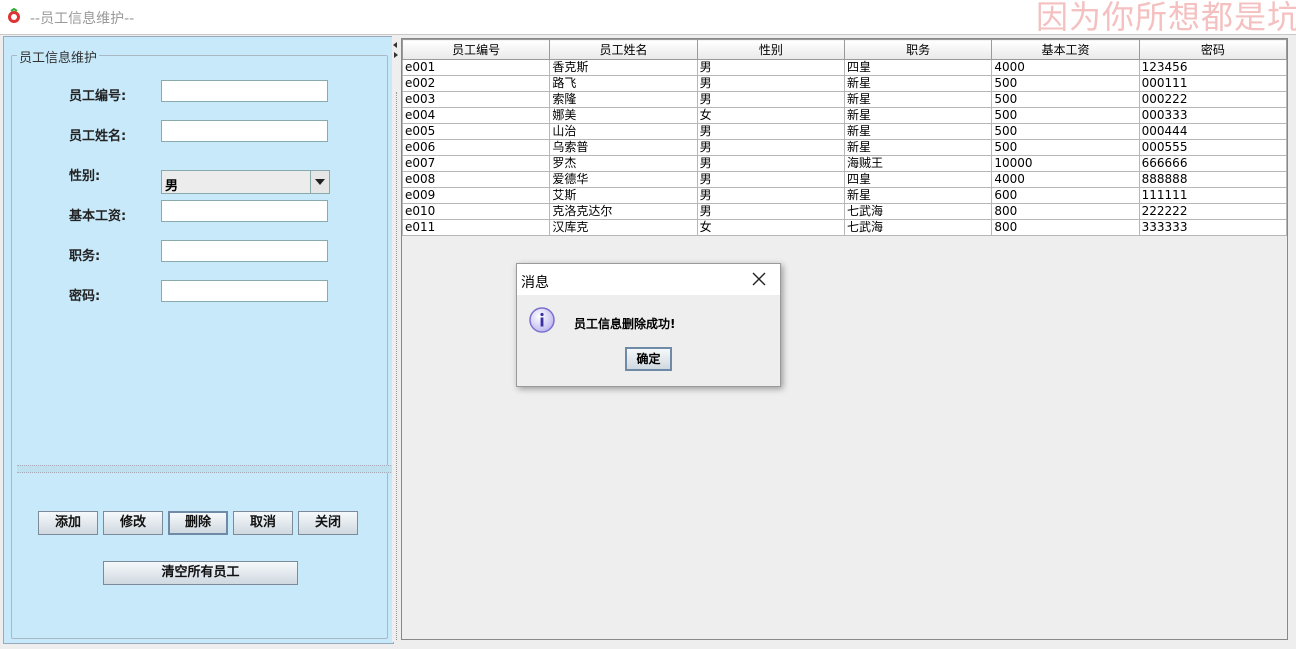 This screenshot has height=649, width=1296. What do you see at coordinates (476, 195) in the screenshot?
I see `table-cell: e009` at bounding box center [476, 195].